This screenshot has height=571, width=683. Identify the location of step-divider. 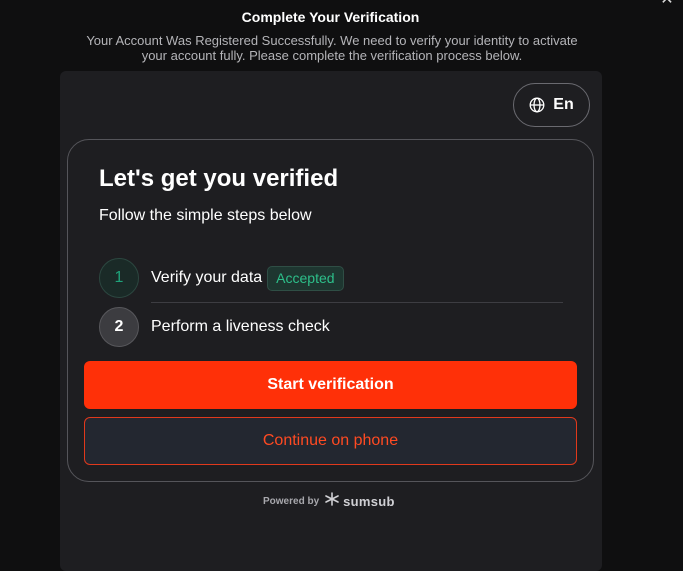
(357, 302).